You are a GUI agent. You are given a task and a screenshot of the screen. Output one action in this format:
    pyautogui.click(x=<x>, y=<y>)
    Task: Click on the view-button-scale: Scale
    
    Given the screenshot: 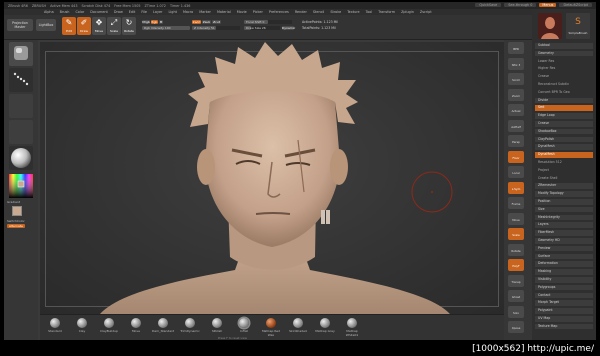 What is the action you would take?
    pyautogui.click(x=516, y=234)
    